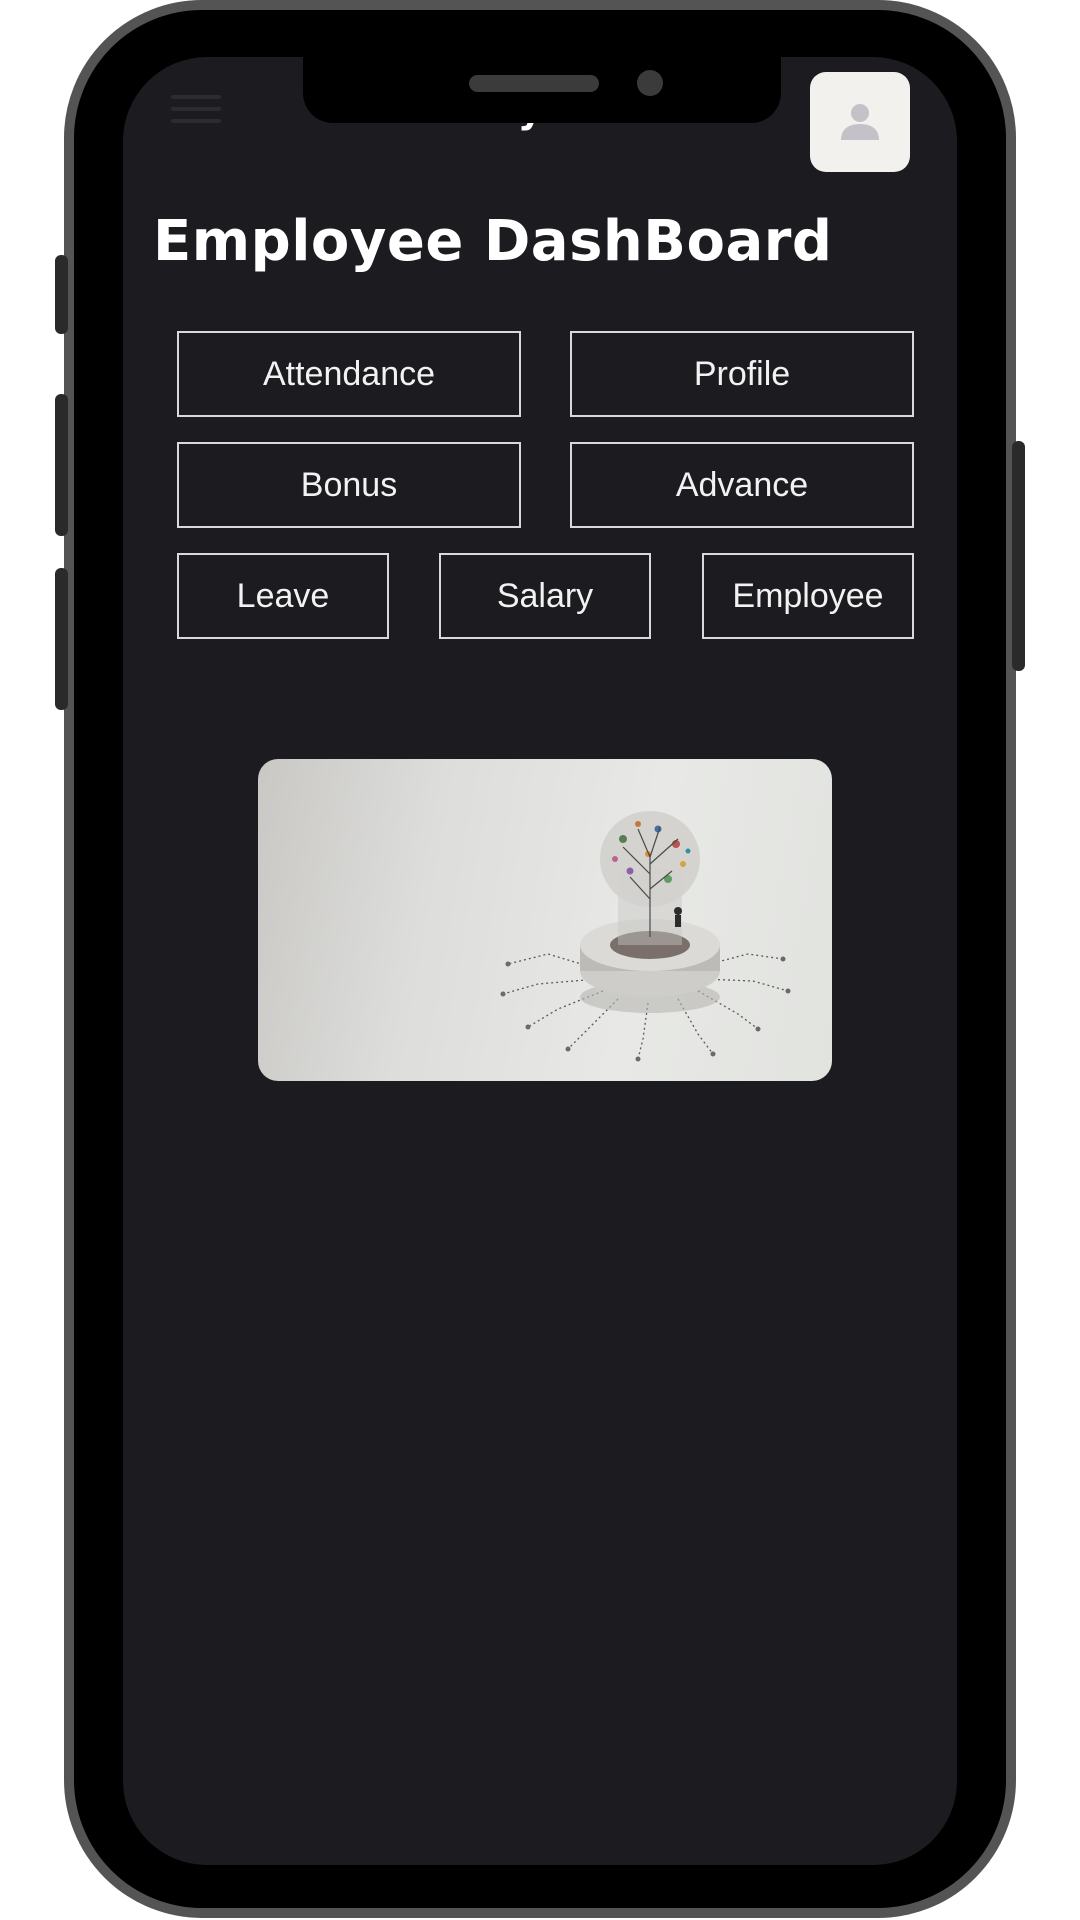 The image size is (1080, 1920). I want to click on phone-notch, so click(542, 90).